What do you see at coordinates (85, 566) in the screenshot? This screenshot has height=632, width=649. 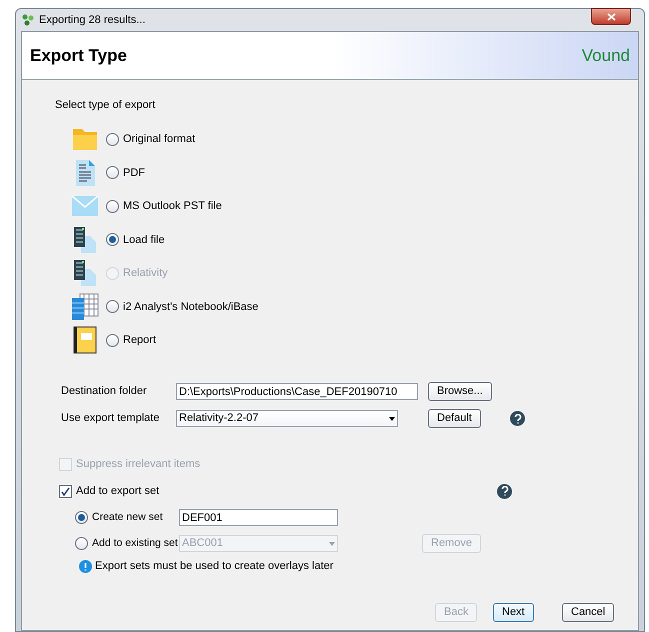 I see `info-icon` at bounding box center [85, 566].